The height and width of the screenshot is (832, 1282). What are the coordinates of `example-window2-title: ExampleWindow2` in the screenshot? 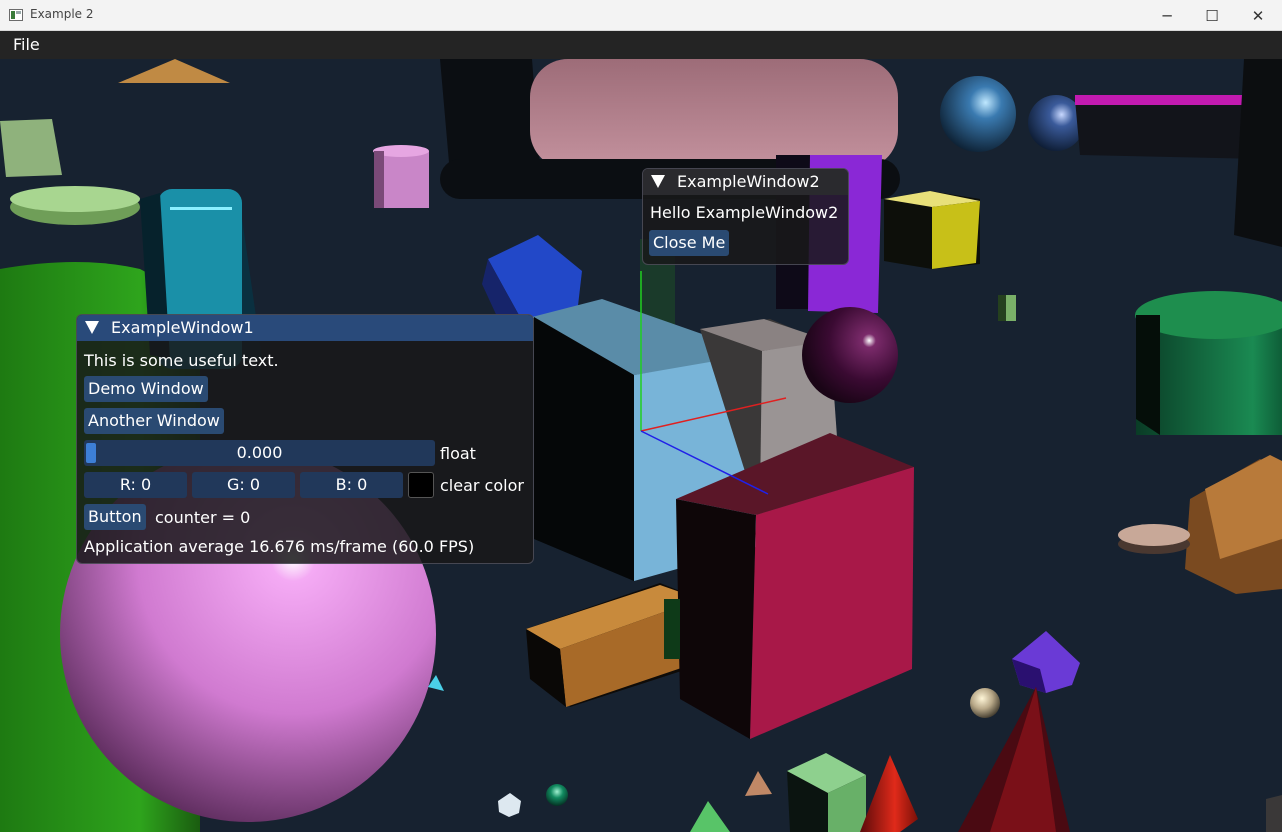 It's located at (748, 181).